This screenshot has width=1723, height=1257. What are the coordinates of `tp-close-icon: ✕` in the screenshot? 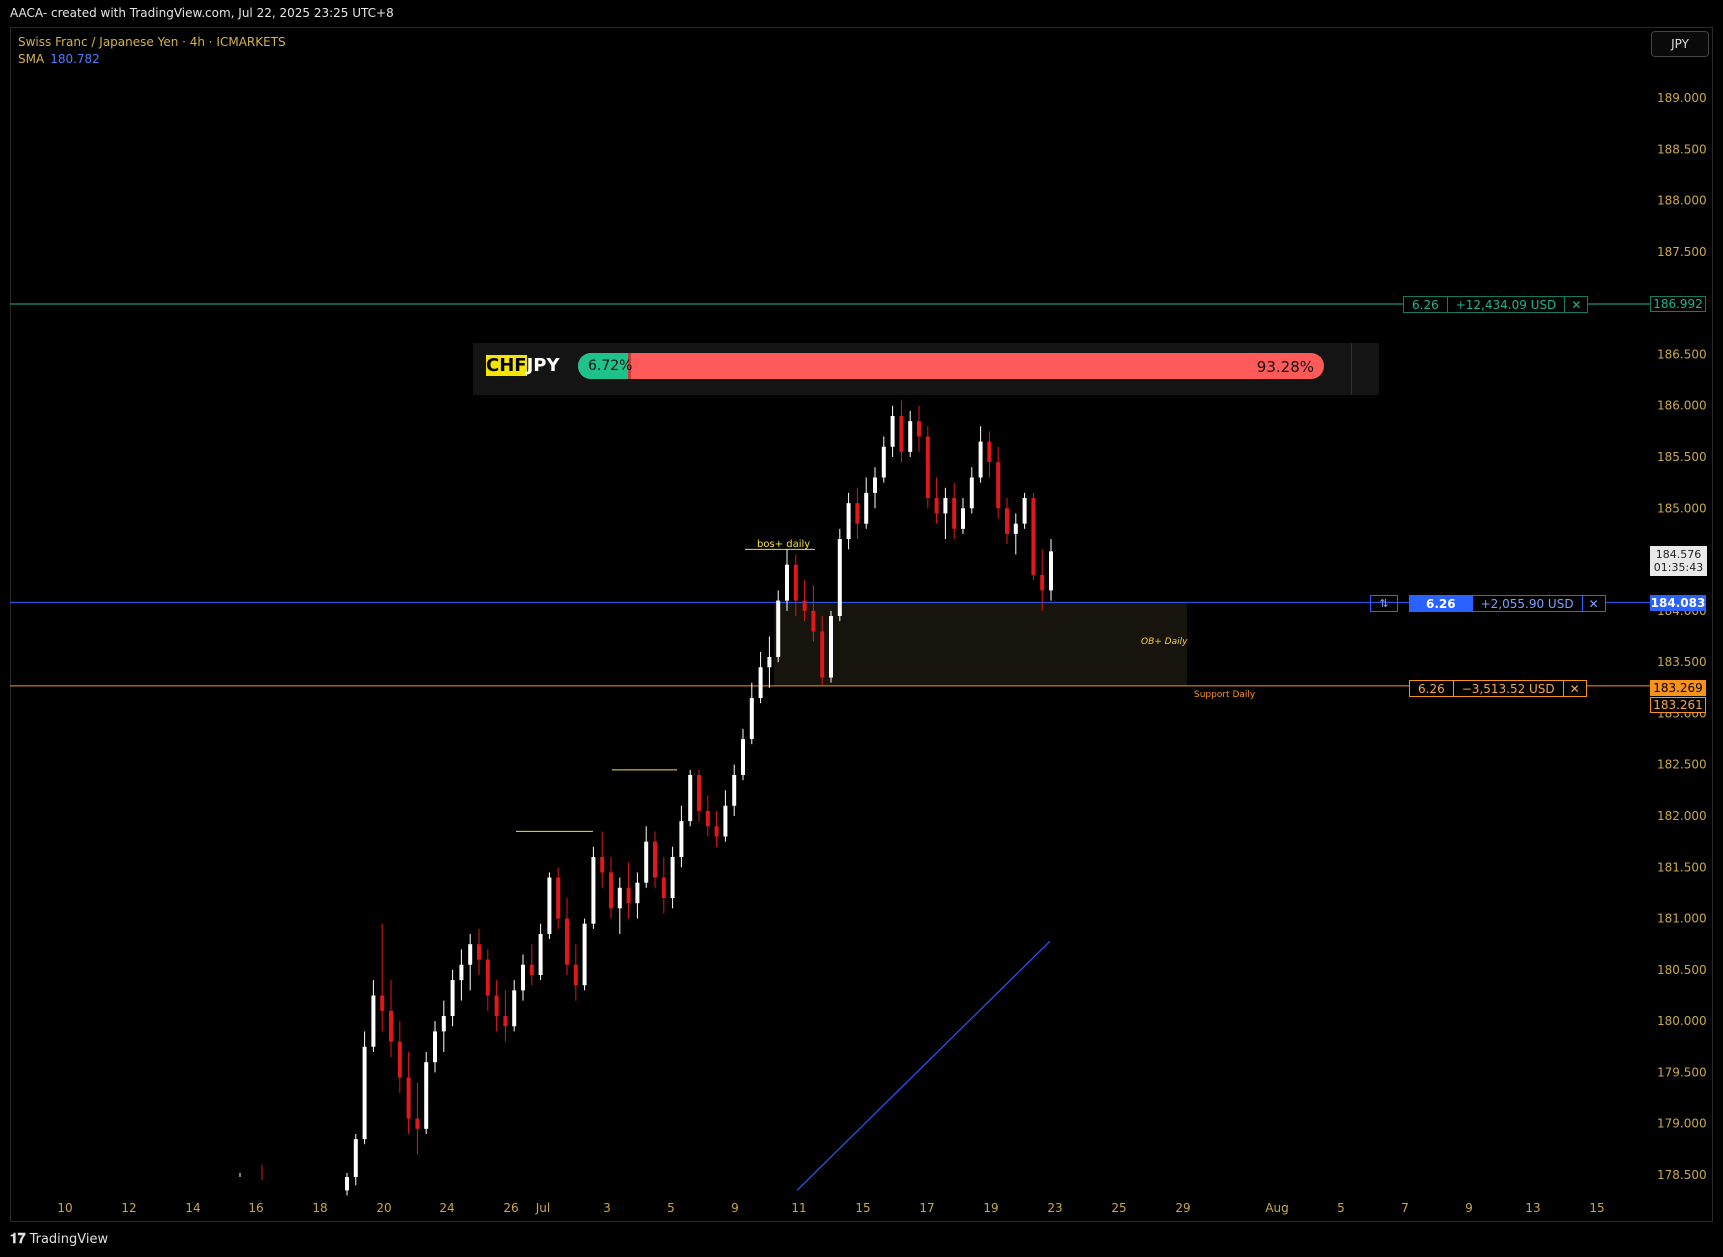 It's located at (1575, 304).